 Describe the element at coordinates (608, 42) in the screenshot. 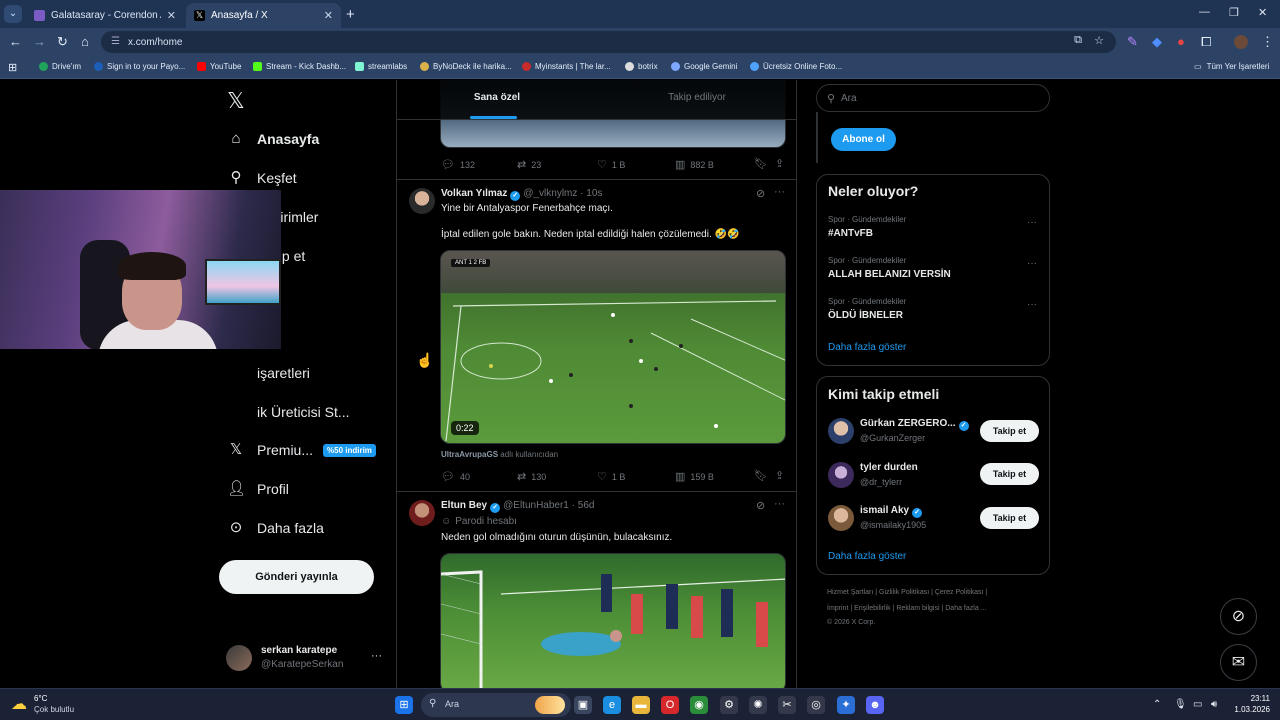

I see `url-bar: ☰ x.com/home ⧉ ☆` at that location.